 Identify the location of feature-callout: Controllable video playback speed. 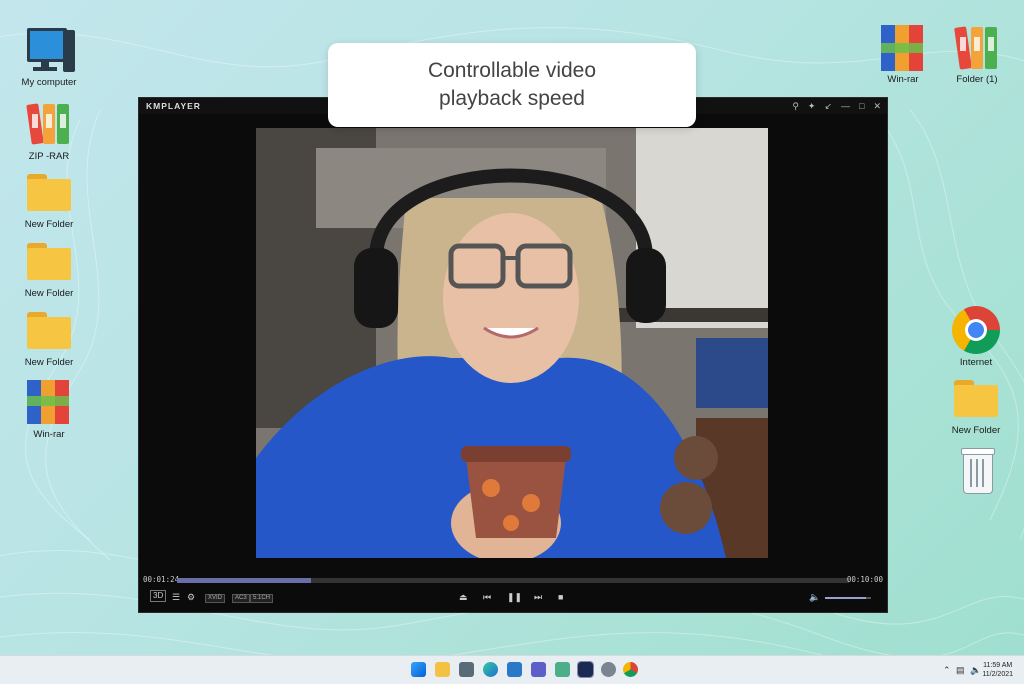
(512, 85).